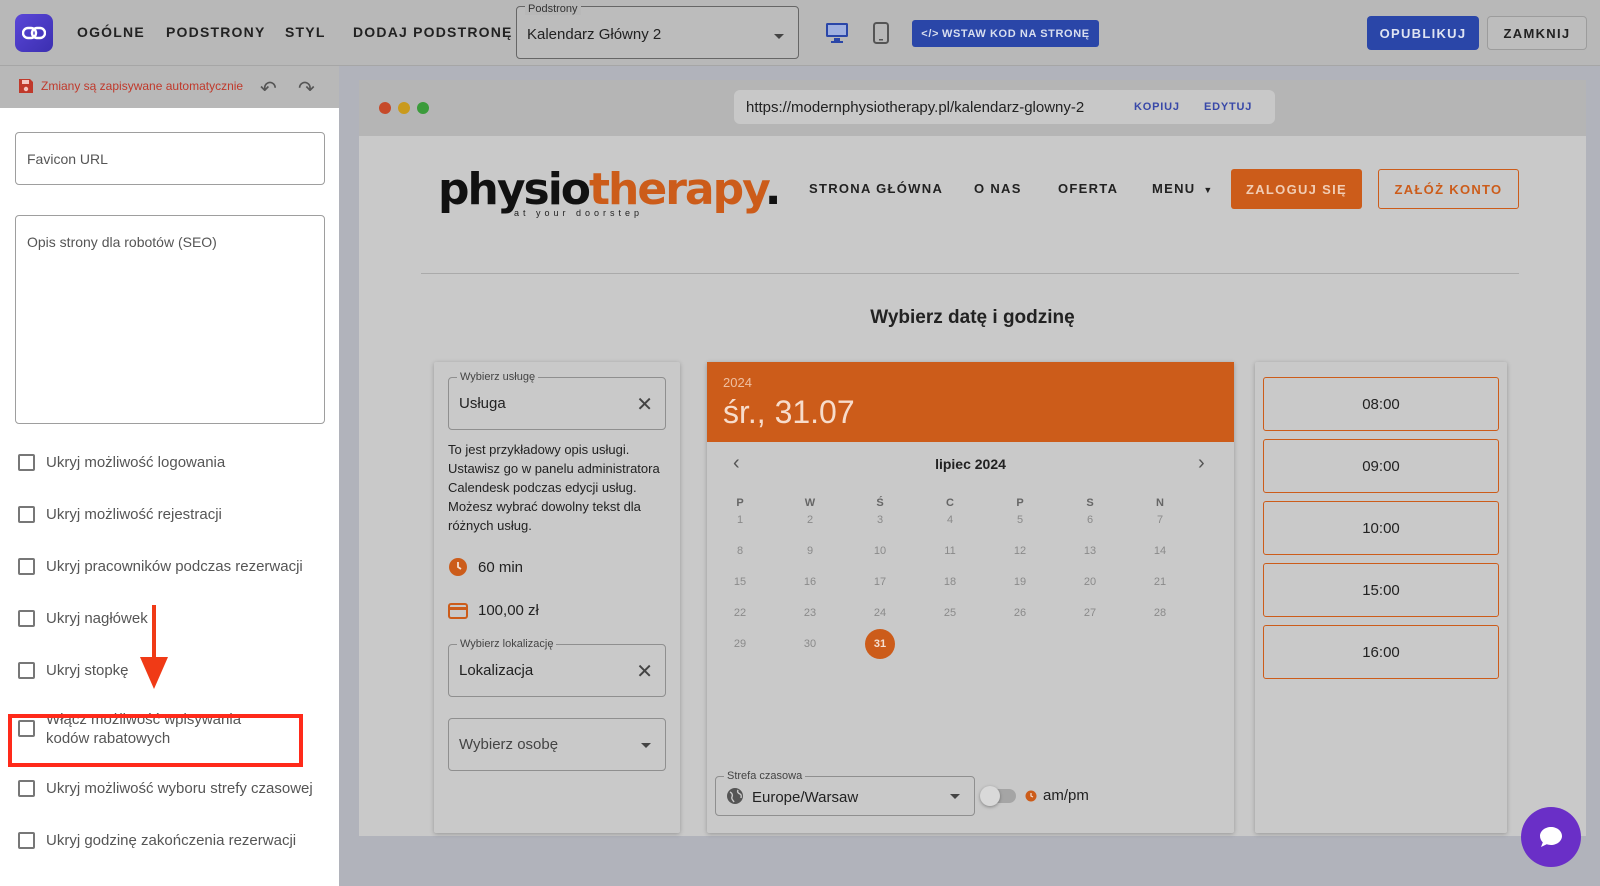  I want to click on nav-general: OGÓLNE, so click(111, 32).